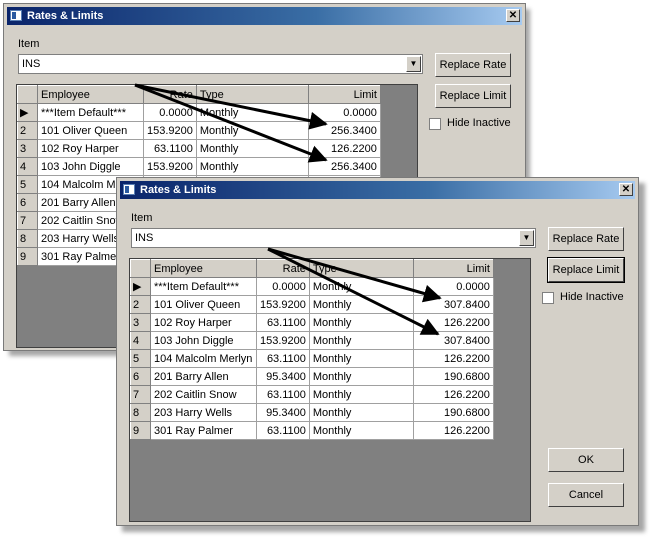 The image size is (652, 539). What do you see at coordinates (283, 268) in the screenshot?
I see `front-col-rate: Rate` at bounding box center [283, 268].